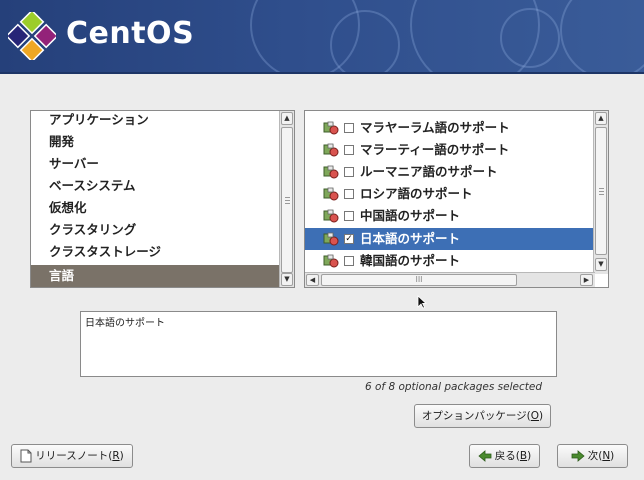 This screenshot has width=644, height=480. What do you see at coordinates (535, 416) in the screenshot?
I see `mnemonic: O` at bounding box center [535, 416].